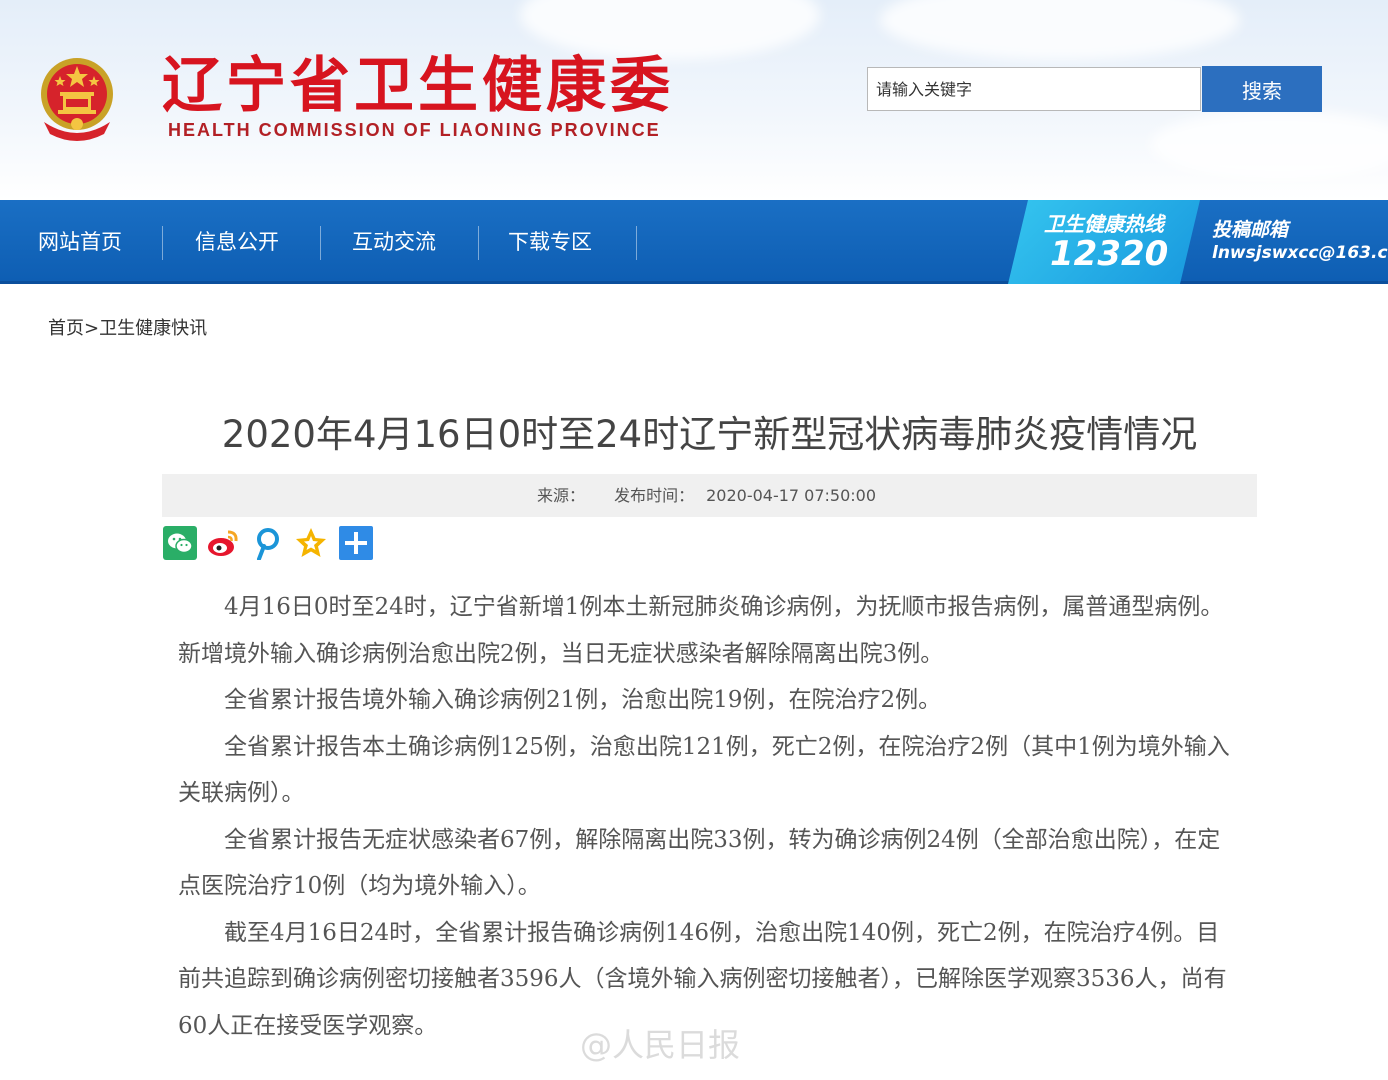  I want to click on wechat-icon, so click(180, 543).